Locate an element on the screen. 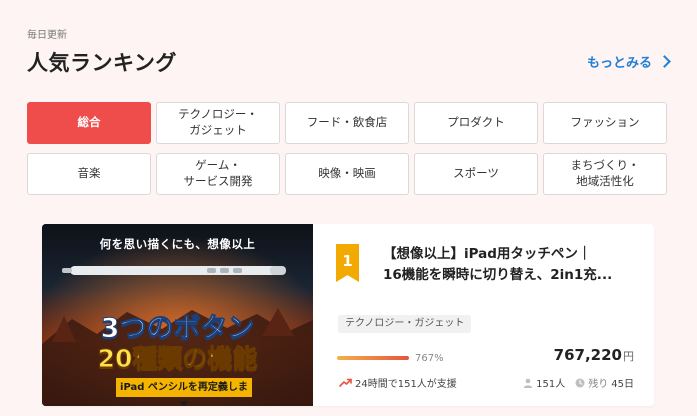 This screenshot has height=416, width=697. supporters-value: 151人 is located at coordinates (551, 384).